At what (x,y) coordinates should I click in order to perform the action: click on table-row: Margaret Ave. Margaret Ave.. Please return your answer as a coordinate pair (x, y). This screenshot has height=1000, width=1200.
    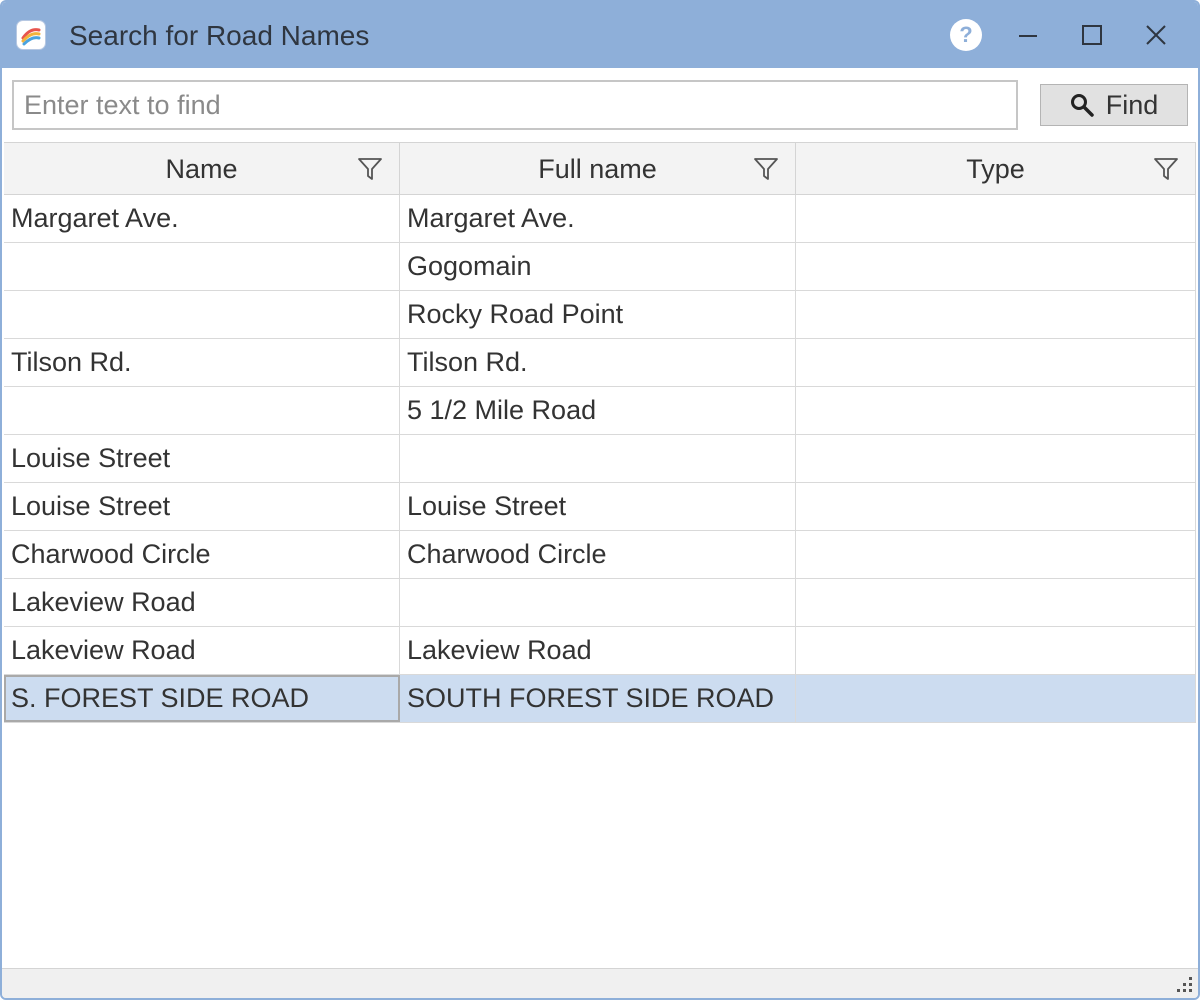
    Looking at the image, I should click on (600, 219).